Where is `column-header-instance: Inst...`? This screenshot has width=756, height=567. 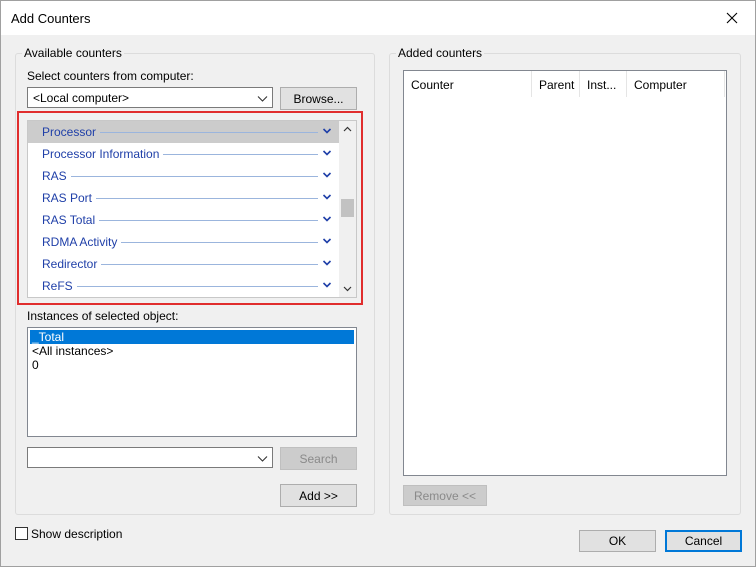
column-header-instance: Inst... is located at coordinates (603, 84).